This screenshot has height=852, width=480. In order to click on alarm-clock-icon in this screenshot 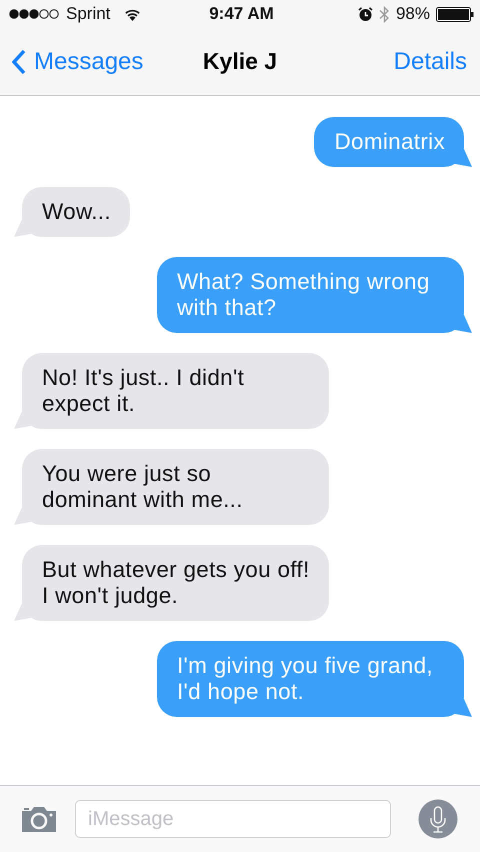, I will do `click(365, 14)`.